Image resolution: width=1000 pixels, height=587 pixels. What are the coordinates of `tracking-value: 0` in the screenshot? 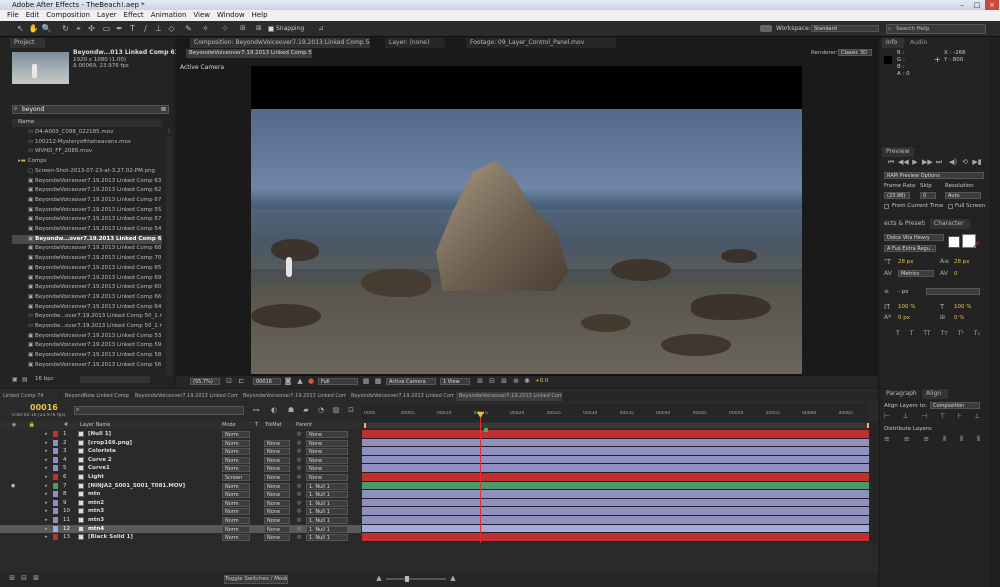 It's located at (956, 274).